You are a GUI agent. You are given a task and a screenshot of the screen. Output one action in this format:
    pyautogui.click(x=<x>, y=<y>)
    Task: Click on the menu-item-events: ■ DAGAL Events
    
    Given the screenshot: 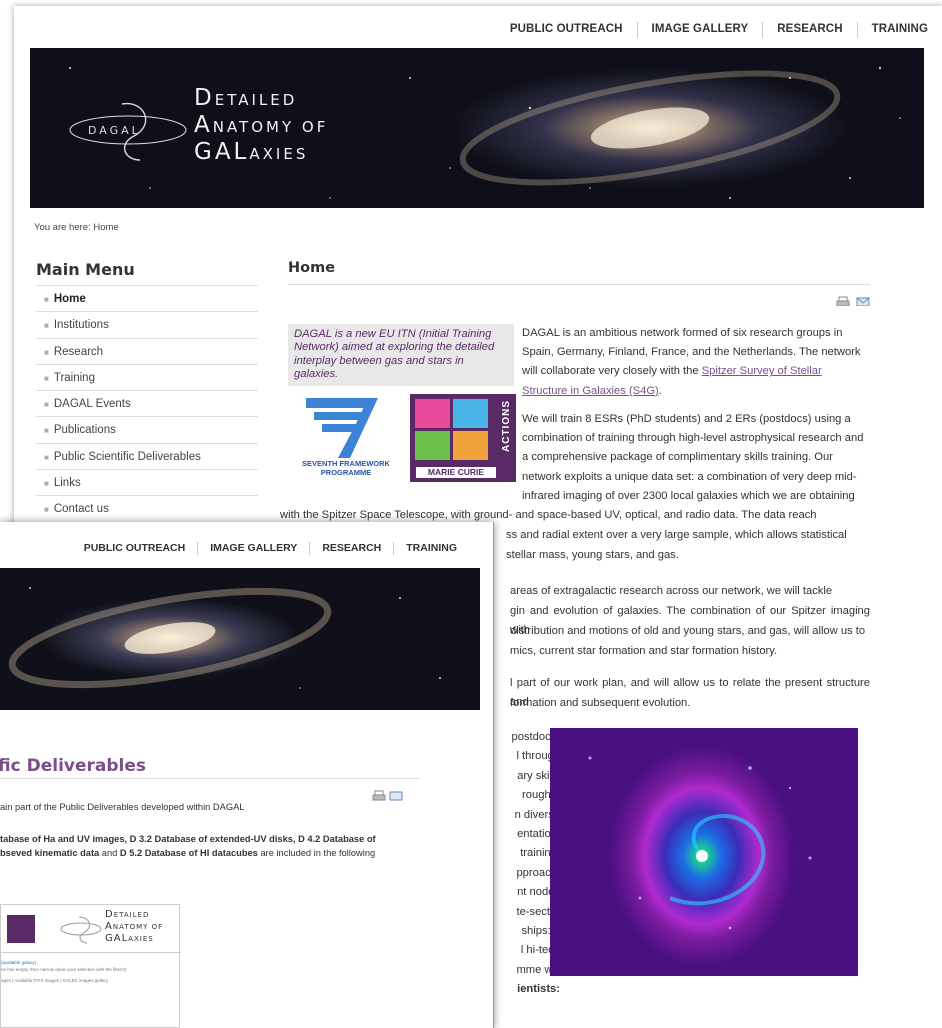 What is the action you would take?
    pyautogui.click(x=147, y=404)
    